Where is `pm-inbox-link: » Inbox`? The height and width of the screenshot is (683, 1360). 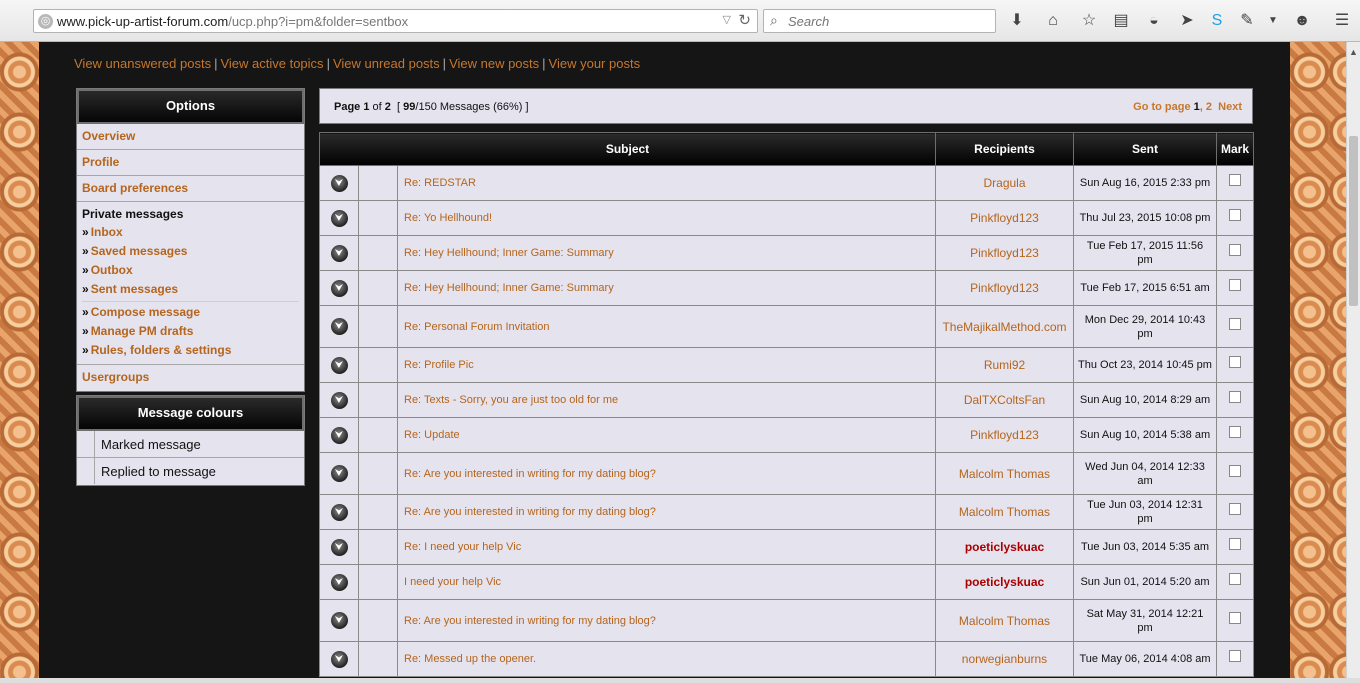 pm-inbox-link: » Inbox is located at coordinates (190, 232).